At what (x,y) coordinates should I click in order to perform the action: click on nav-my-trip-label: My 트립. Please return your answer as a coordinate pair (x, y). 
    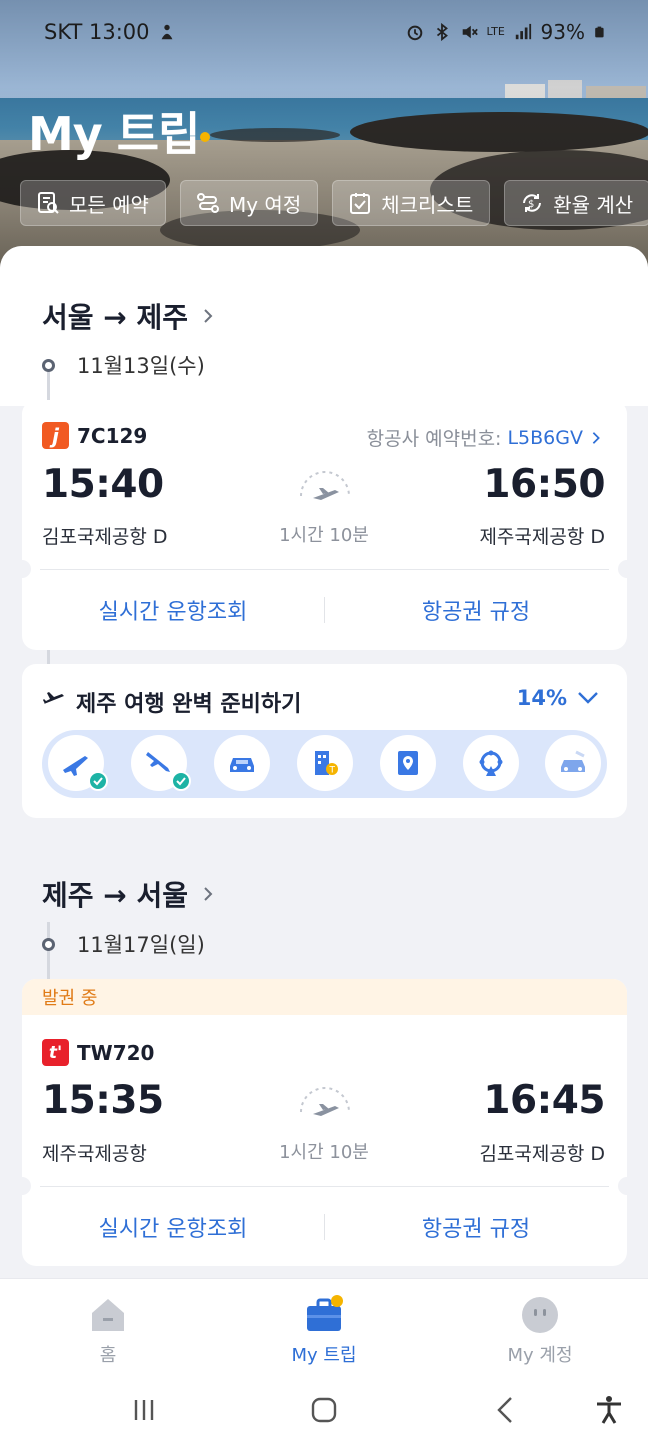
    Looking at the image, I should click on (324, 1355).